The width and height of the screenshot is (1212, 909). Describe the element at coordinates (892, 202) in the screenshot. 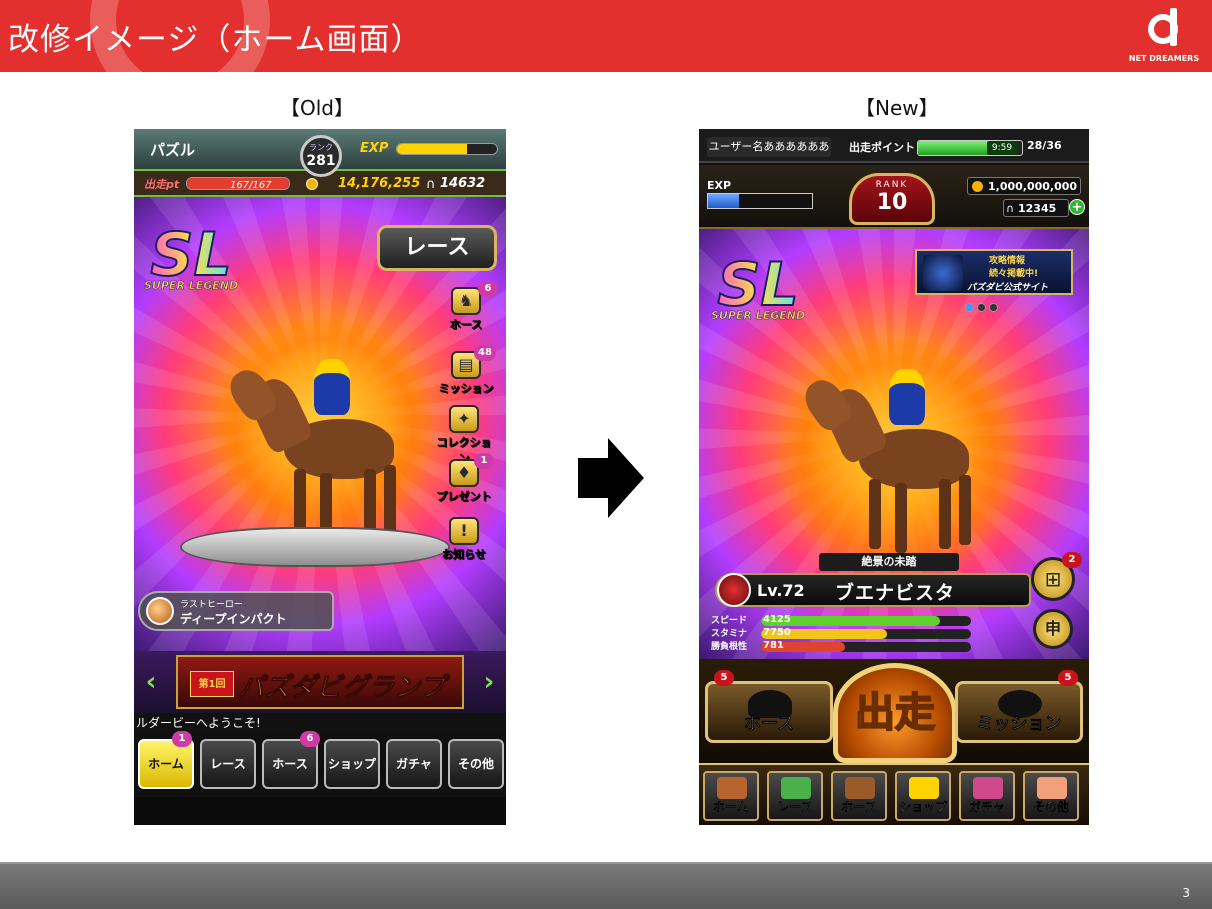

I see `new-rank-value: 10` at that location.